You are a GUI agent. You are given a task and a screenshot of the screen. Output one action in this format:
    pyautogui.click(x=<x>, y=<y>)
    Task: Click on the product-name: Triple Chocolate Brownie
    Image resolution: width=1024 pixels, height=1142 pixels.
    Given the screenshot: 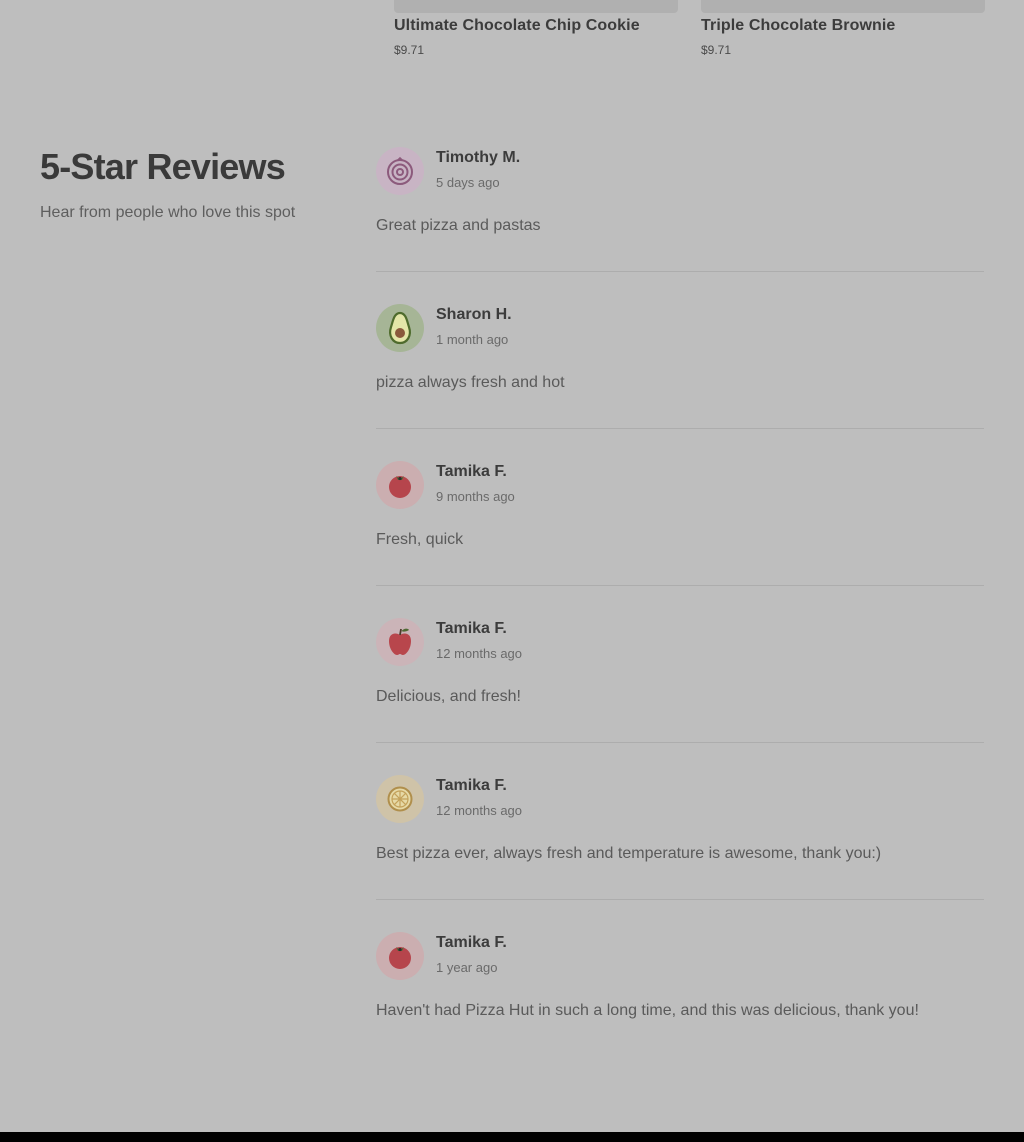 What is the action you would take?
    pyautogui.click(x=843, y=26)
    